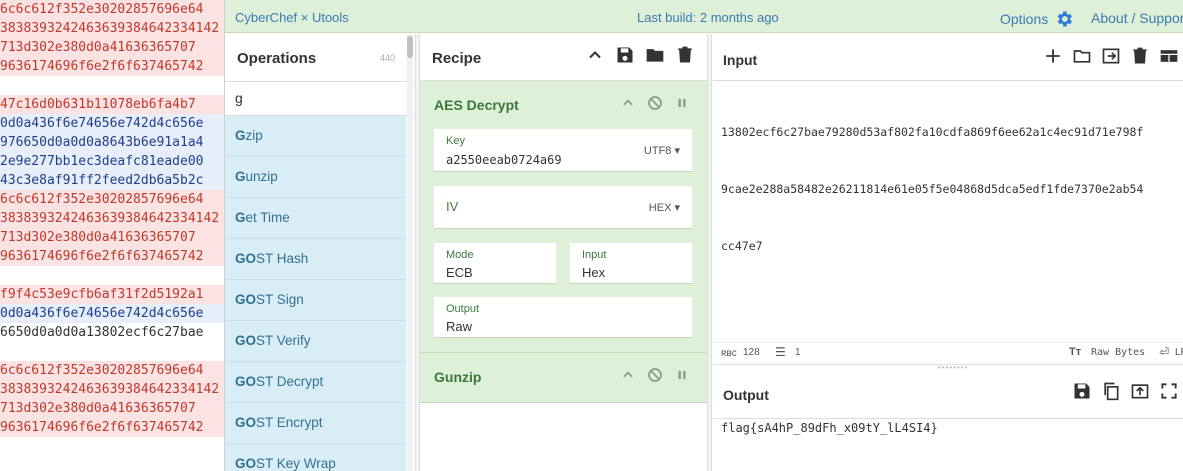 The width and height of the screenshot is (1183, 471). What do you see at coordinates (115, 142) in the screenshot?
I see `dump-line: 976650d0a0d0a8643b6e91a1a4` at bounding box center [115, 142].